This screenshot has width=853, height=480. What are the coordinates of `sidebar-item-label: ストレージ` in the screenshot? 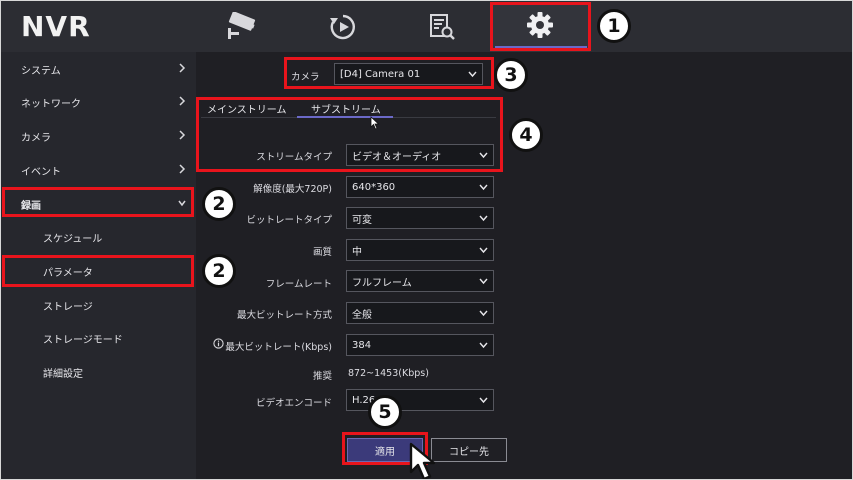 It's located at (68, 307).